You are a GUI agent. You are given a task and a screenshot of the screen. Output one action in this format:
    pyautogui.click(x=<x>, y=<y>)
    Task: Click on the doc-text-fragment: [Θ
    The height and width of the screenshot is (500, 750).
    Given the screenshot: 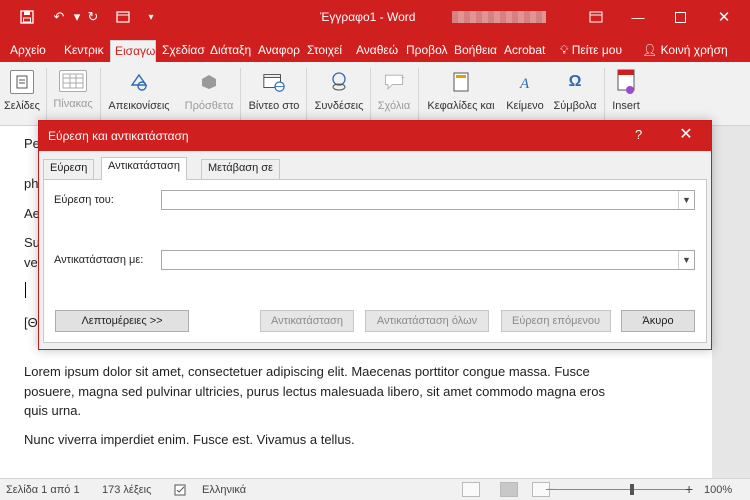 What is the action you would take?
    pyautogui.click(x=31, y=322)
    